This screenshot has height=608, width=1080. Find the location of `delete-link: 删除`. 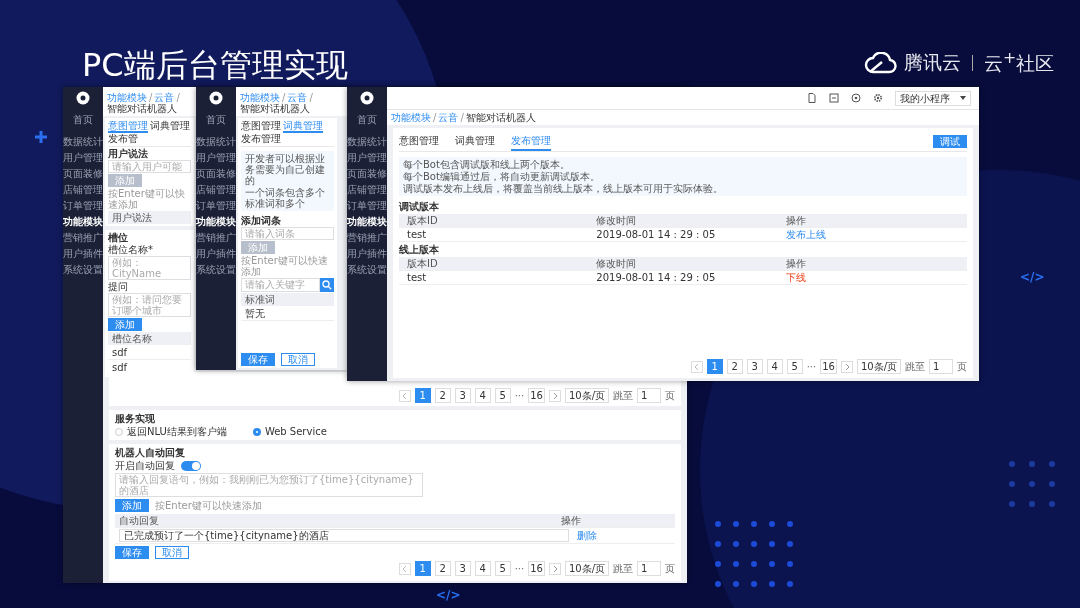

delete-link: 删除 is located at coordinates (624, 535).